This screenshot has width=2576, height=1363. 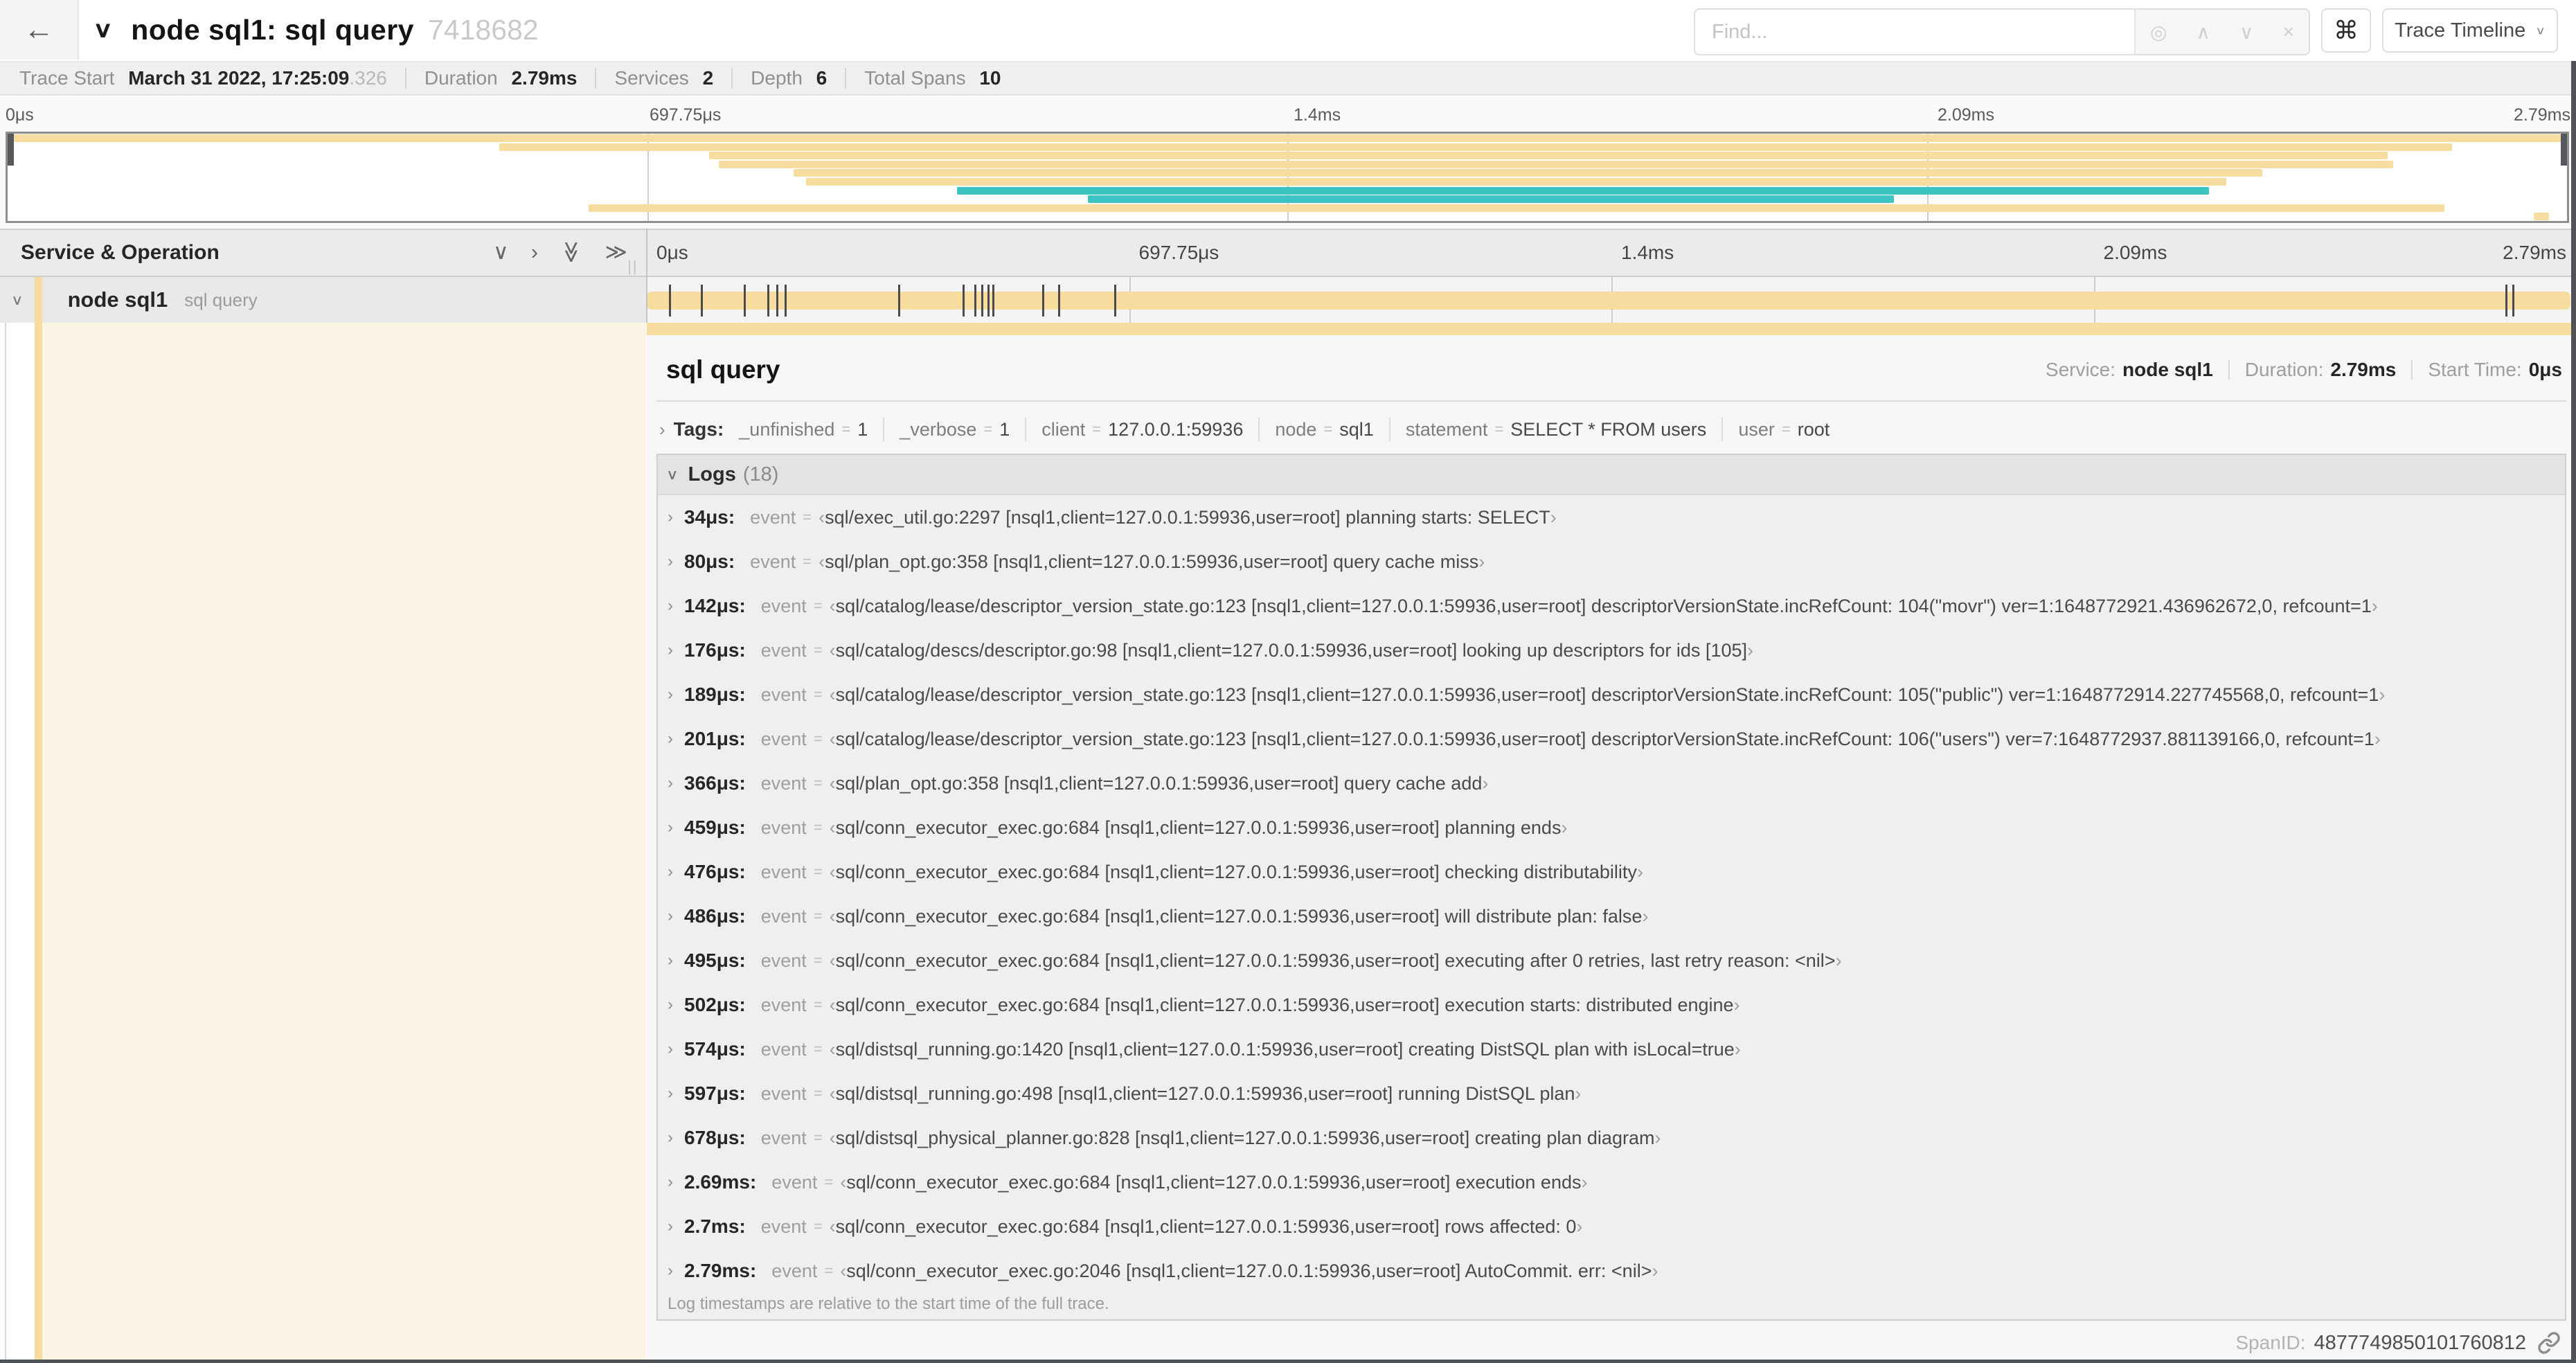 What do you see at coordinates (221, 300) in the screenshot?
I see `operation-name: sql query` at bounding box center [221, 300].